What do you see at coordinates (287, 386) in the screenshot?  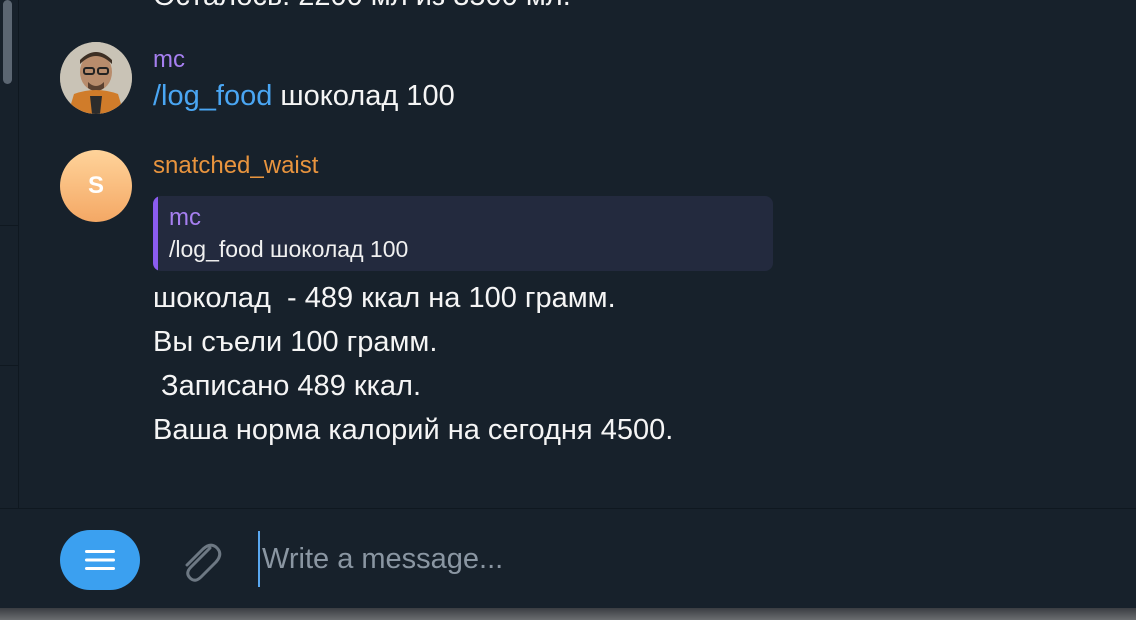 I see `bot-reply-line: Записано 489 ккал.` at bounding box center [287, 386].